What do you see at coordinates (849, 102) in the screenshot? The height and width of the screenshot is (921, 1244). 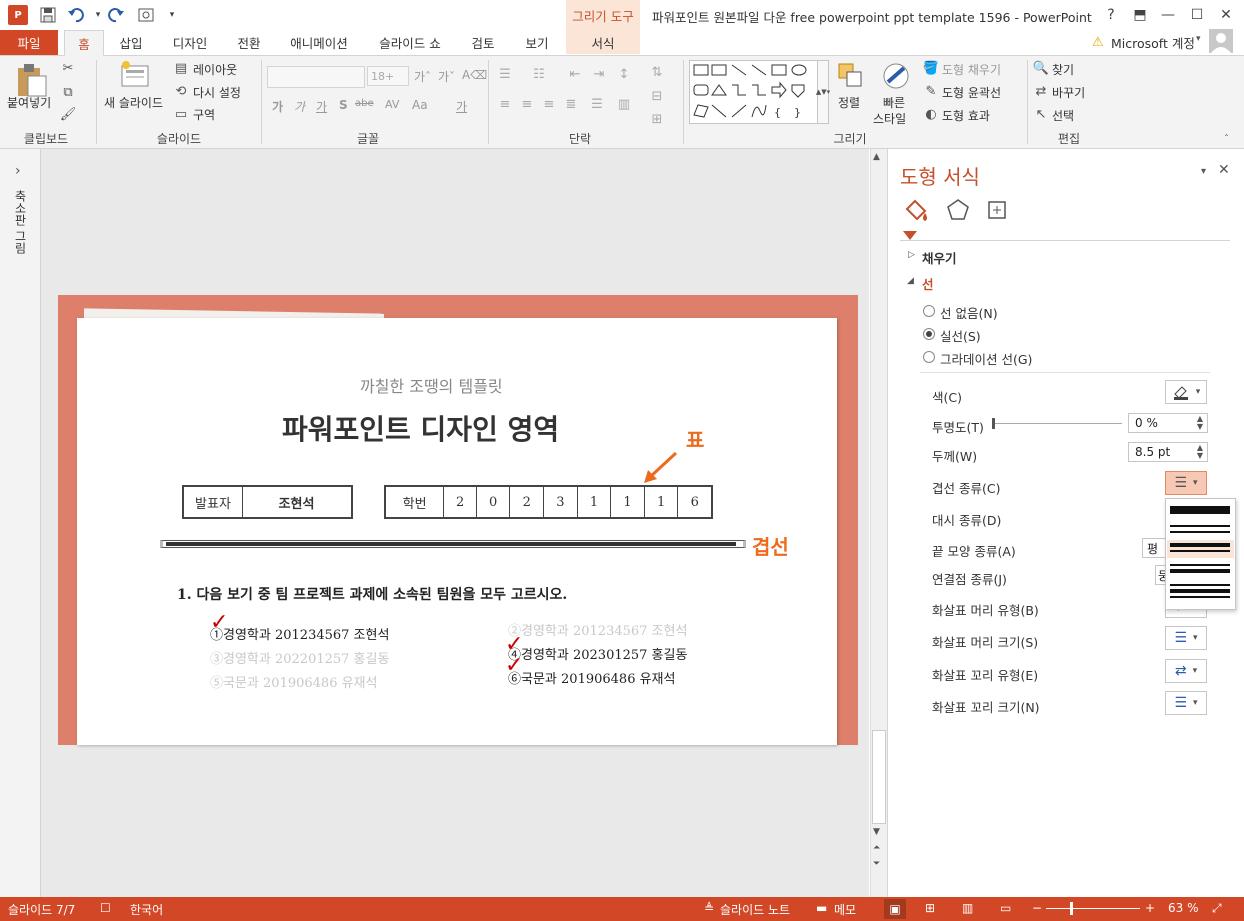 I see `arrange-button: 정렬` at bounding box center [849, 102].